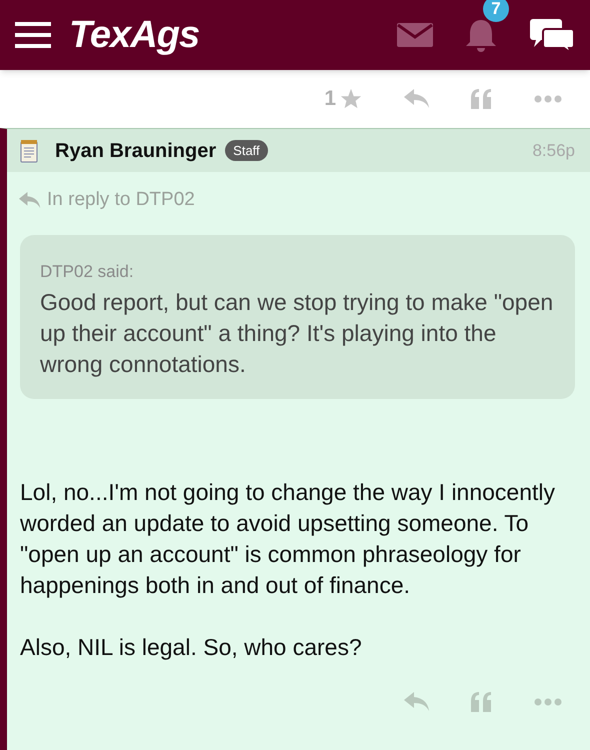 Image resolution: width=590 pixels, height=750 pixels. Describe the element at coordinates (33, 35) in the screenshot. I see `menu-icon` at that location.